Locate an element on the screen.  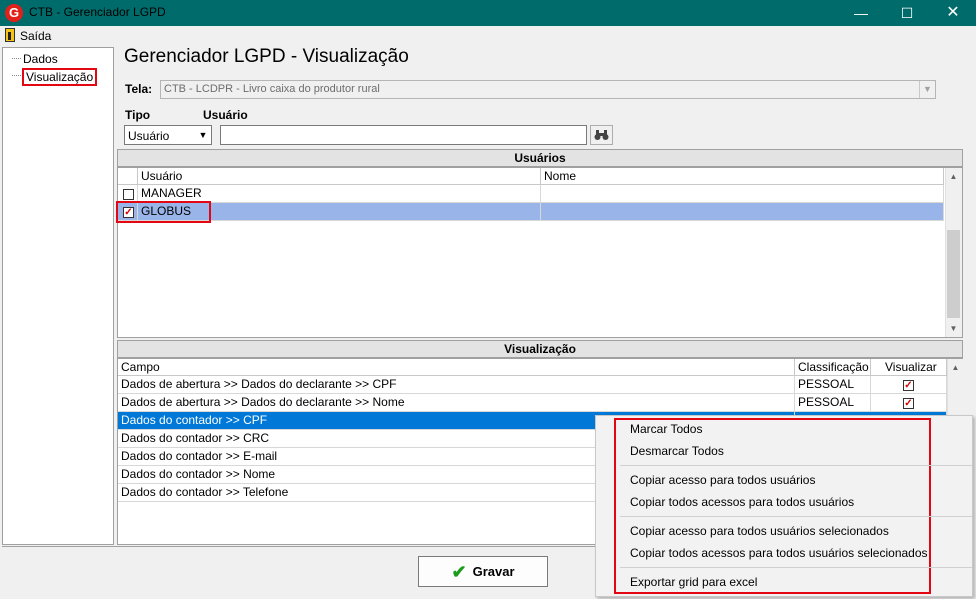
menu-item-copy-access-all-users: Copiar acesso para todos usuários is located at coordinates (722, 480).